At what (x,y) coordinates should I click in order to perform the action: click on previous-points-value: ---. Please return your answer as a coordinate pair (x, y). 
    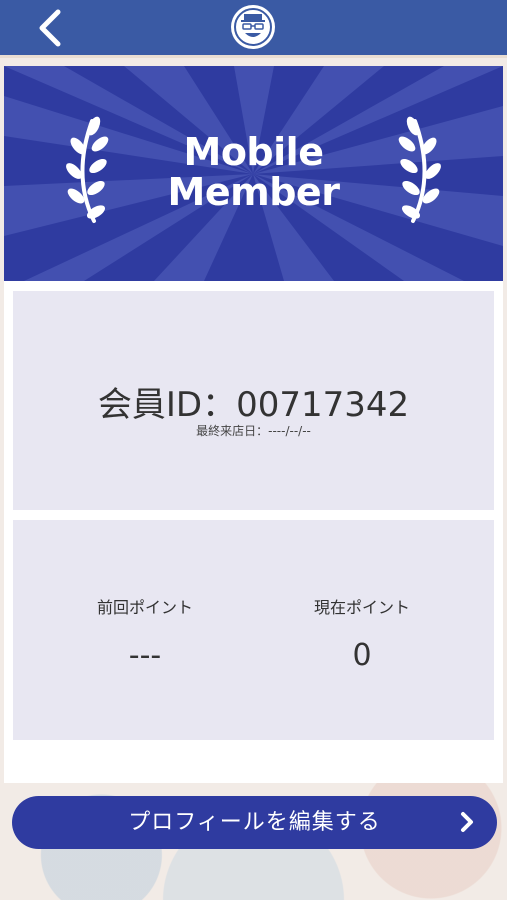
    Looking at the image, I should click on (145, 655).